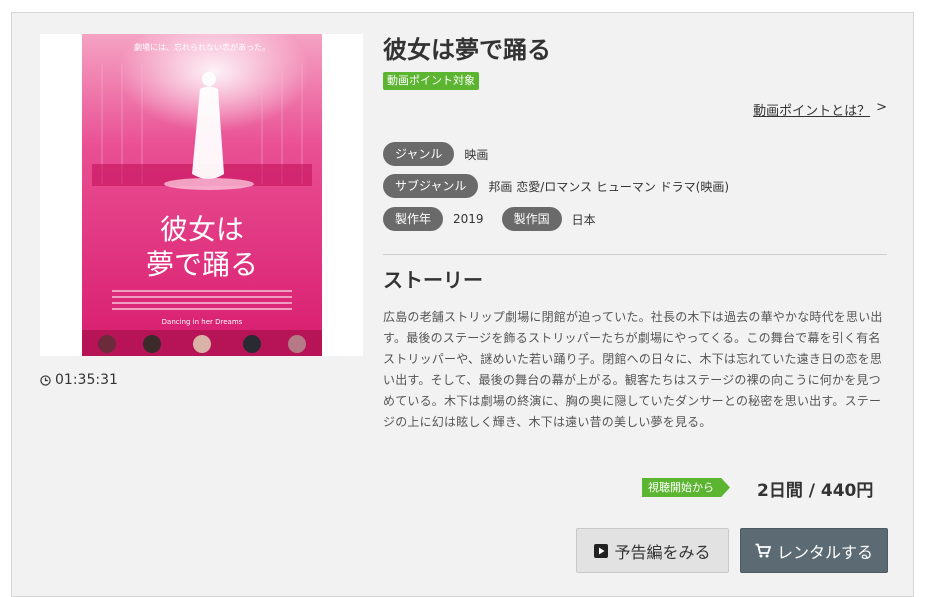  I want to click on poster-tagline: 劇場には、忘れられない恋があった。, so click(202, 47).